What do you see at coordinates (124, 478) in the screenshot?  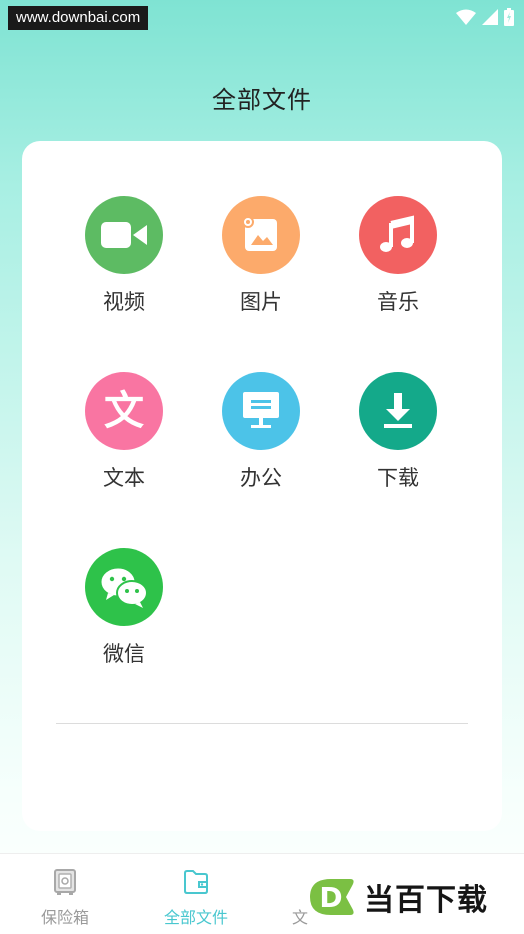 I see `category-label: 文本` at bounding box center [124, 478].